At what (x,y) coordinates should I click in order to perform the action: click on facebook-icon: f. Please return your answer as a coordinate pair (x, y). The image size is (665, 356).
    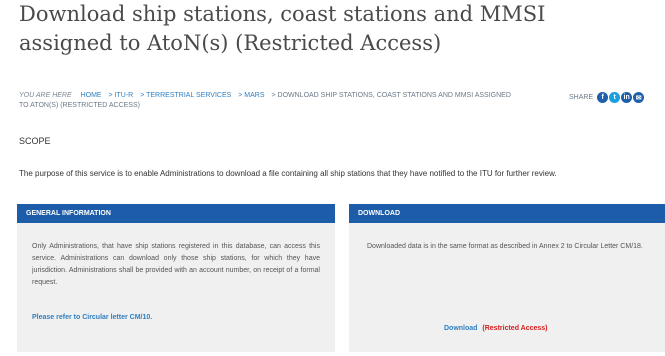
    Looking at the image, I should click on (603, 97).